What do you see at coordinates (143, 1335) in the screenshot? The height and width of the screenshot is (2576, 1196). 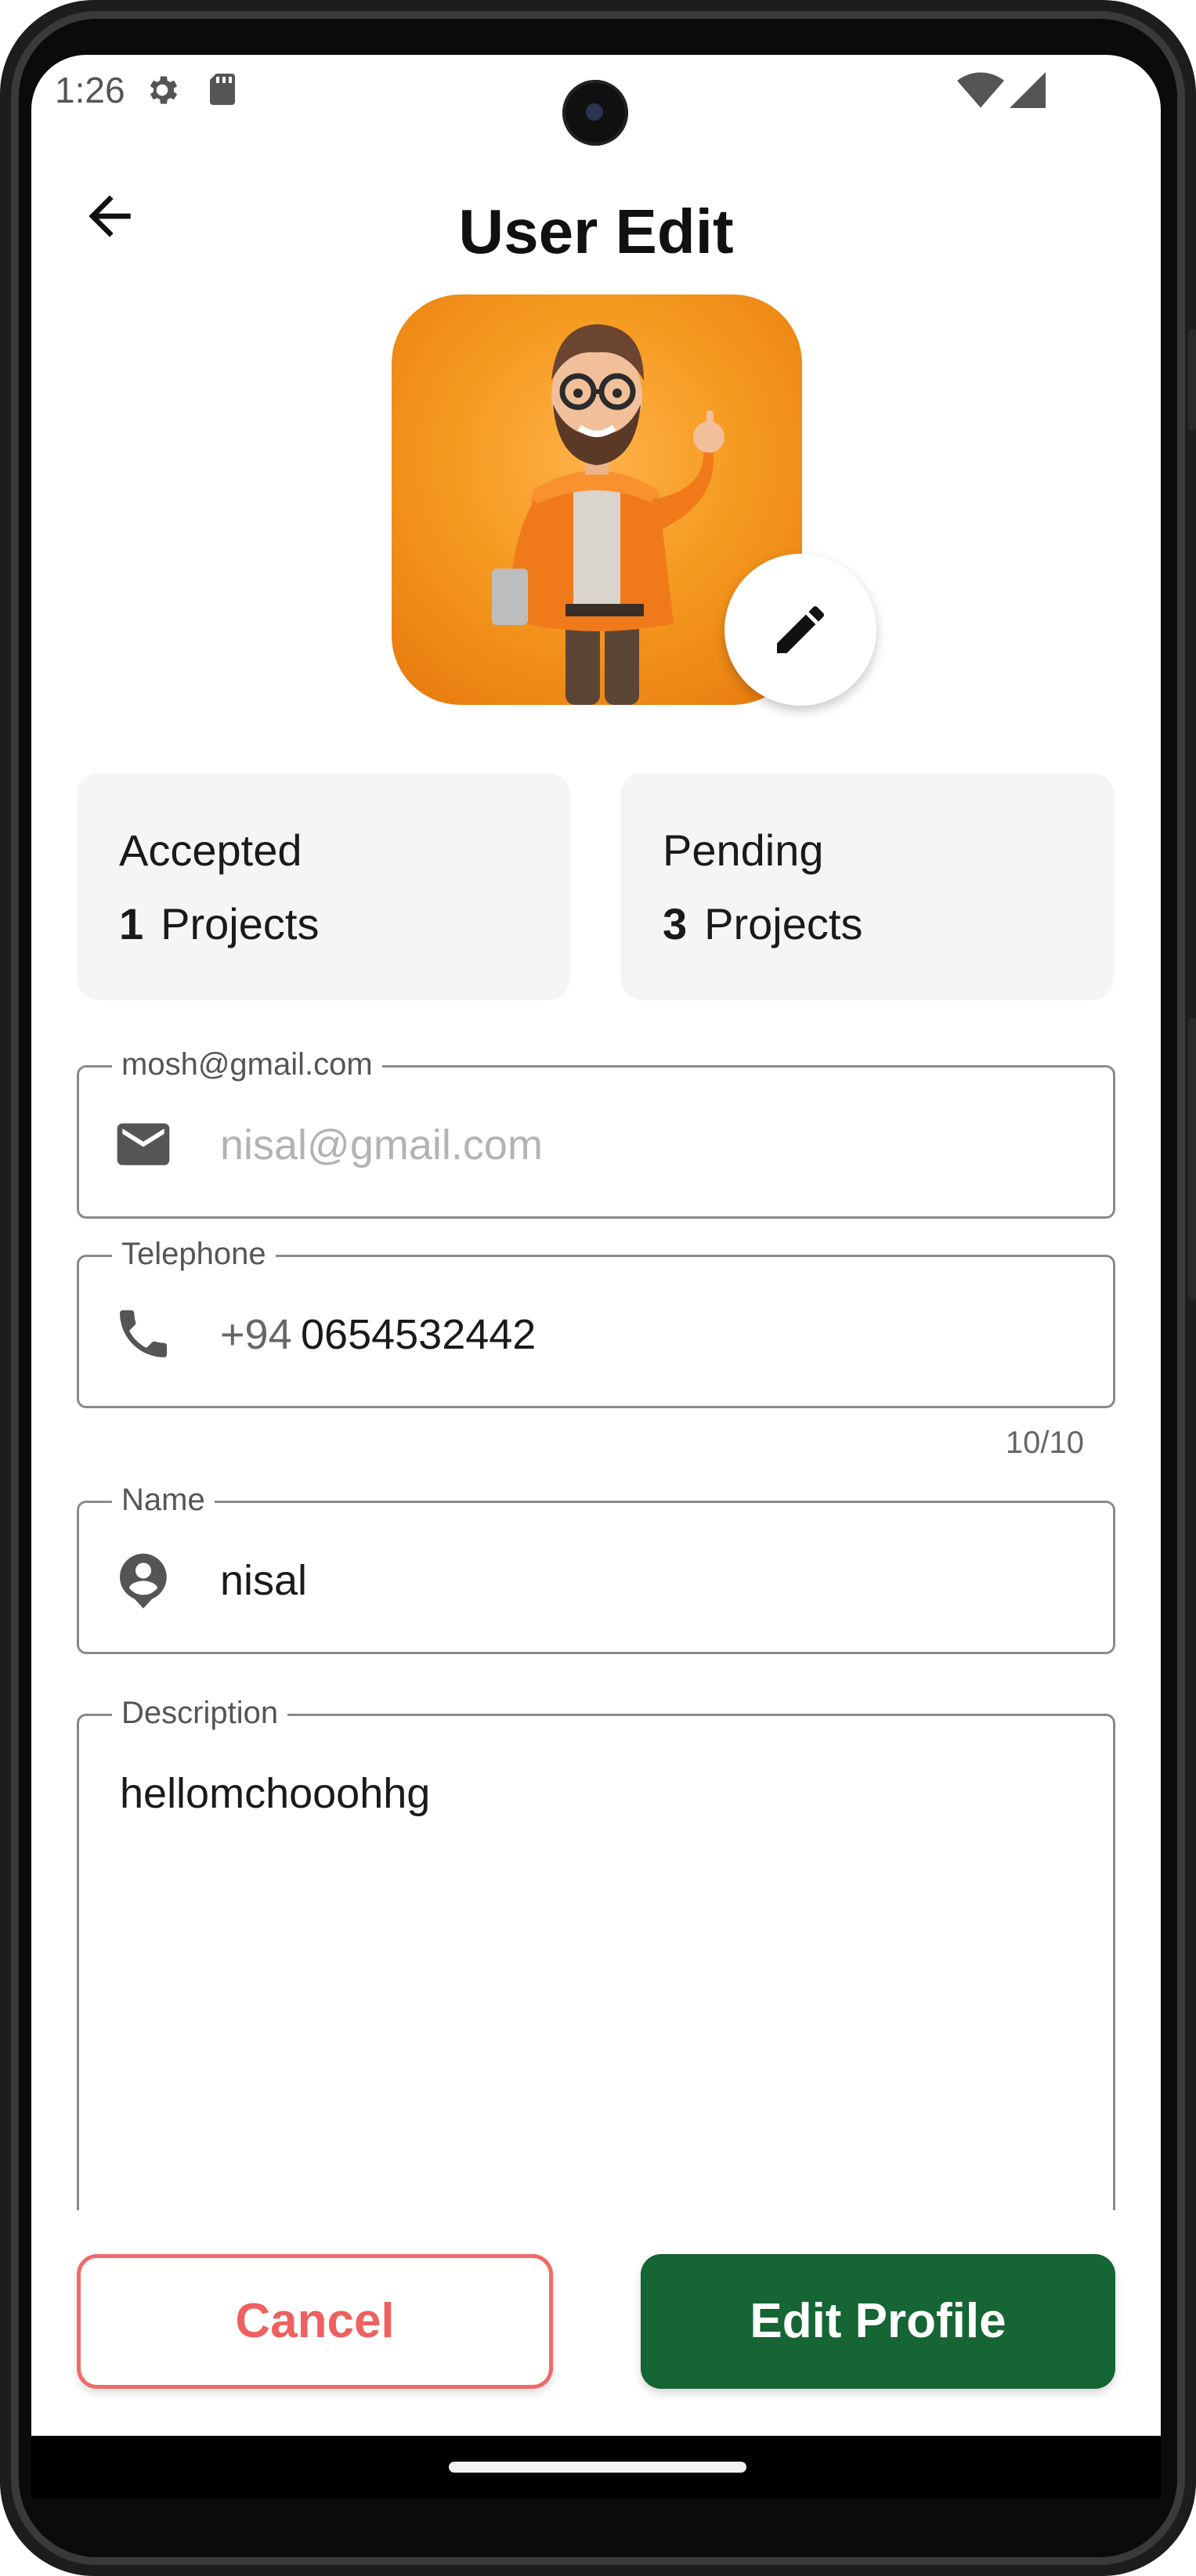 I see `phone-icon` at bounding box center [143, 1335].